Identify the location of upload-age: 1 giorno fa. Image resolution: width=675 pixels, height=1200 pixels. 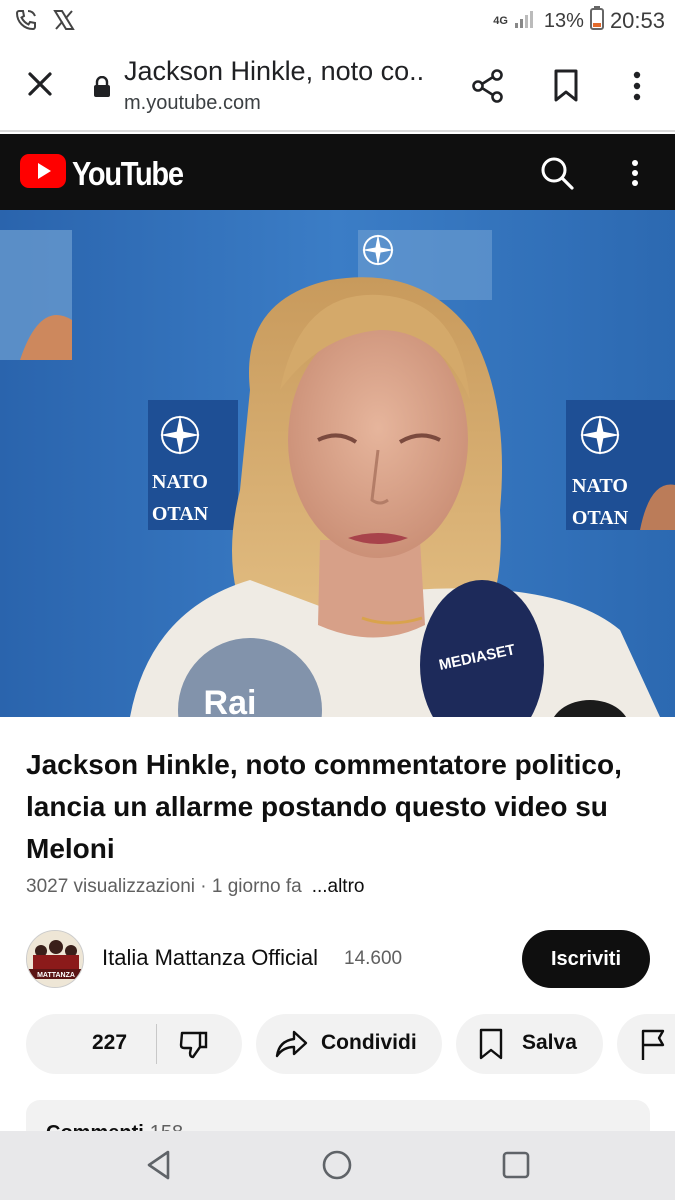
(256, 886).